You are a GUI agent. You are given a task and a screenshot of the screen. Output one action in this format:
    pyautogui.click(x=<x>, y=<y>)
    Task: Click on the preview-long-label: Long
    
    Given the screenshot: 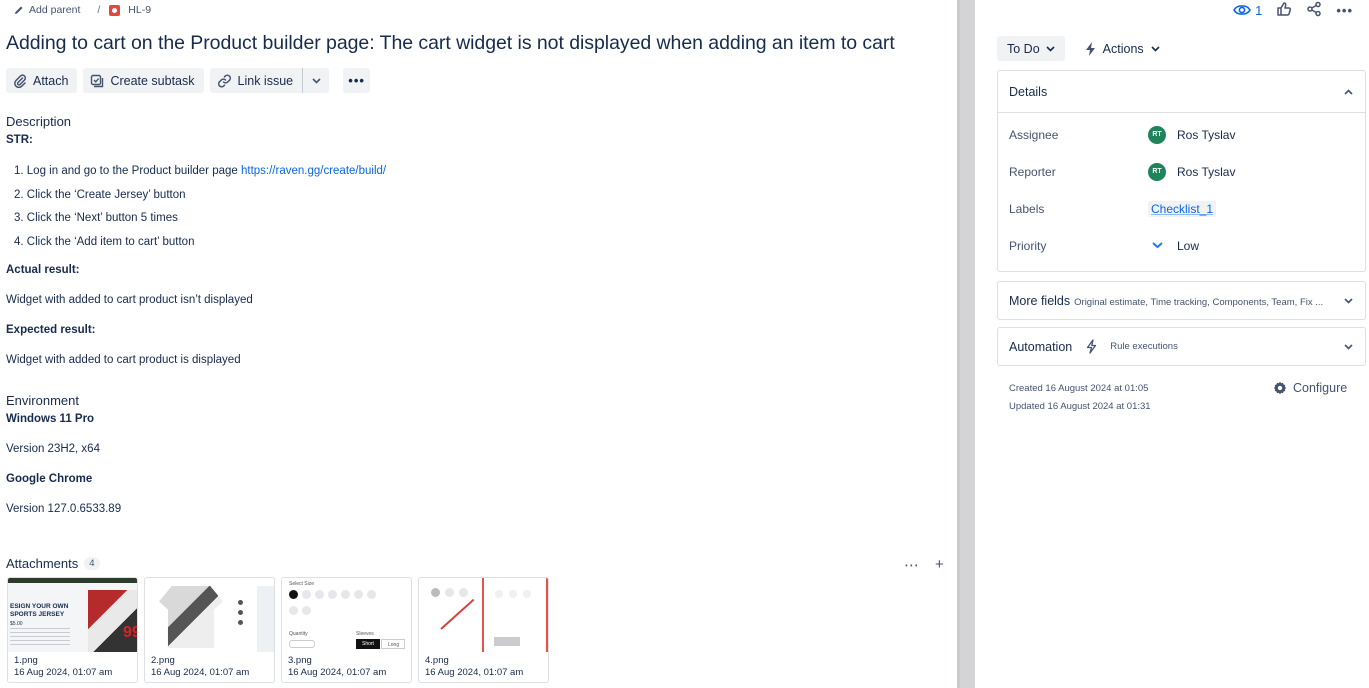 What is the action you would take?
    pyautogui.click(x=394, y=645)
    